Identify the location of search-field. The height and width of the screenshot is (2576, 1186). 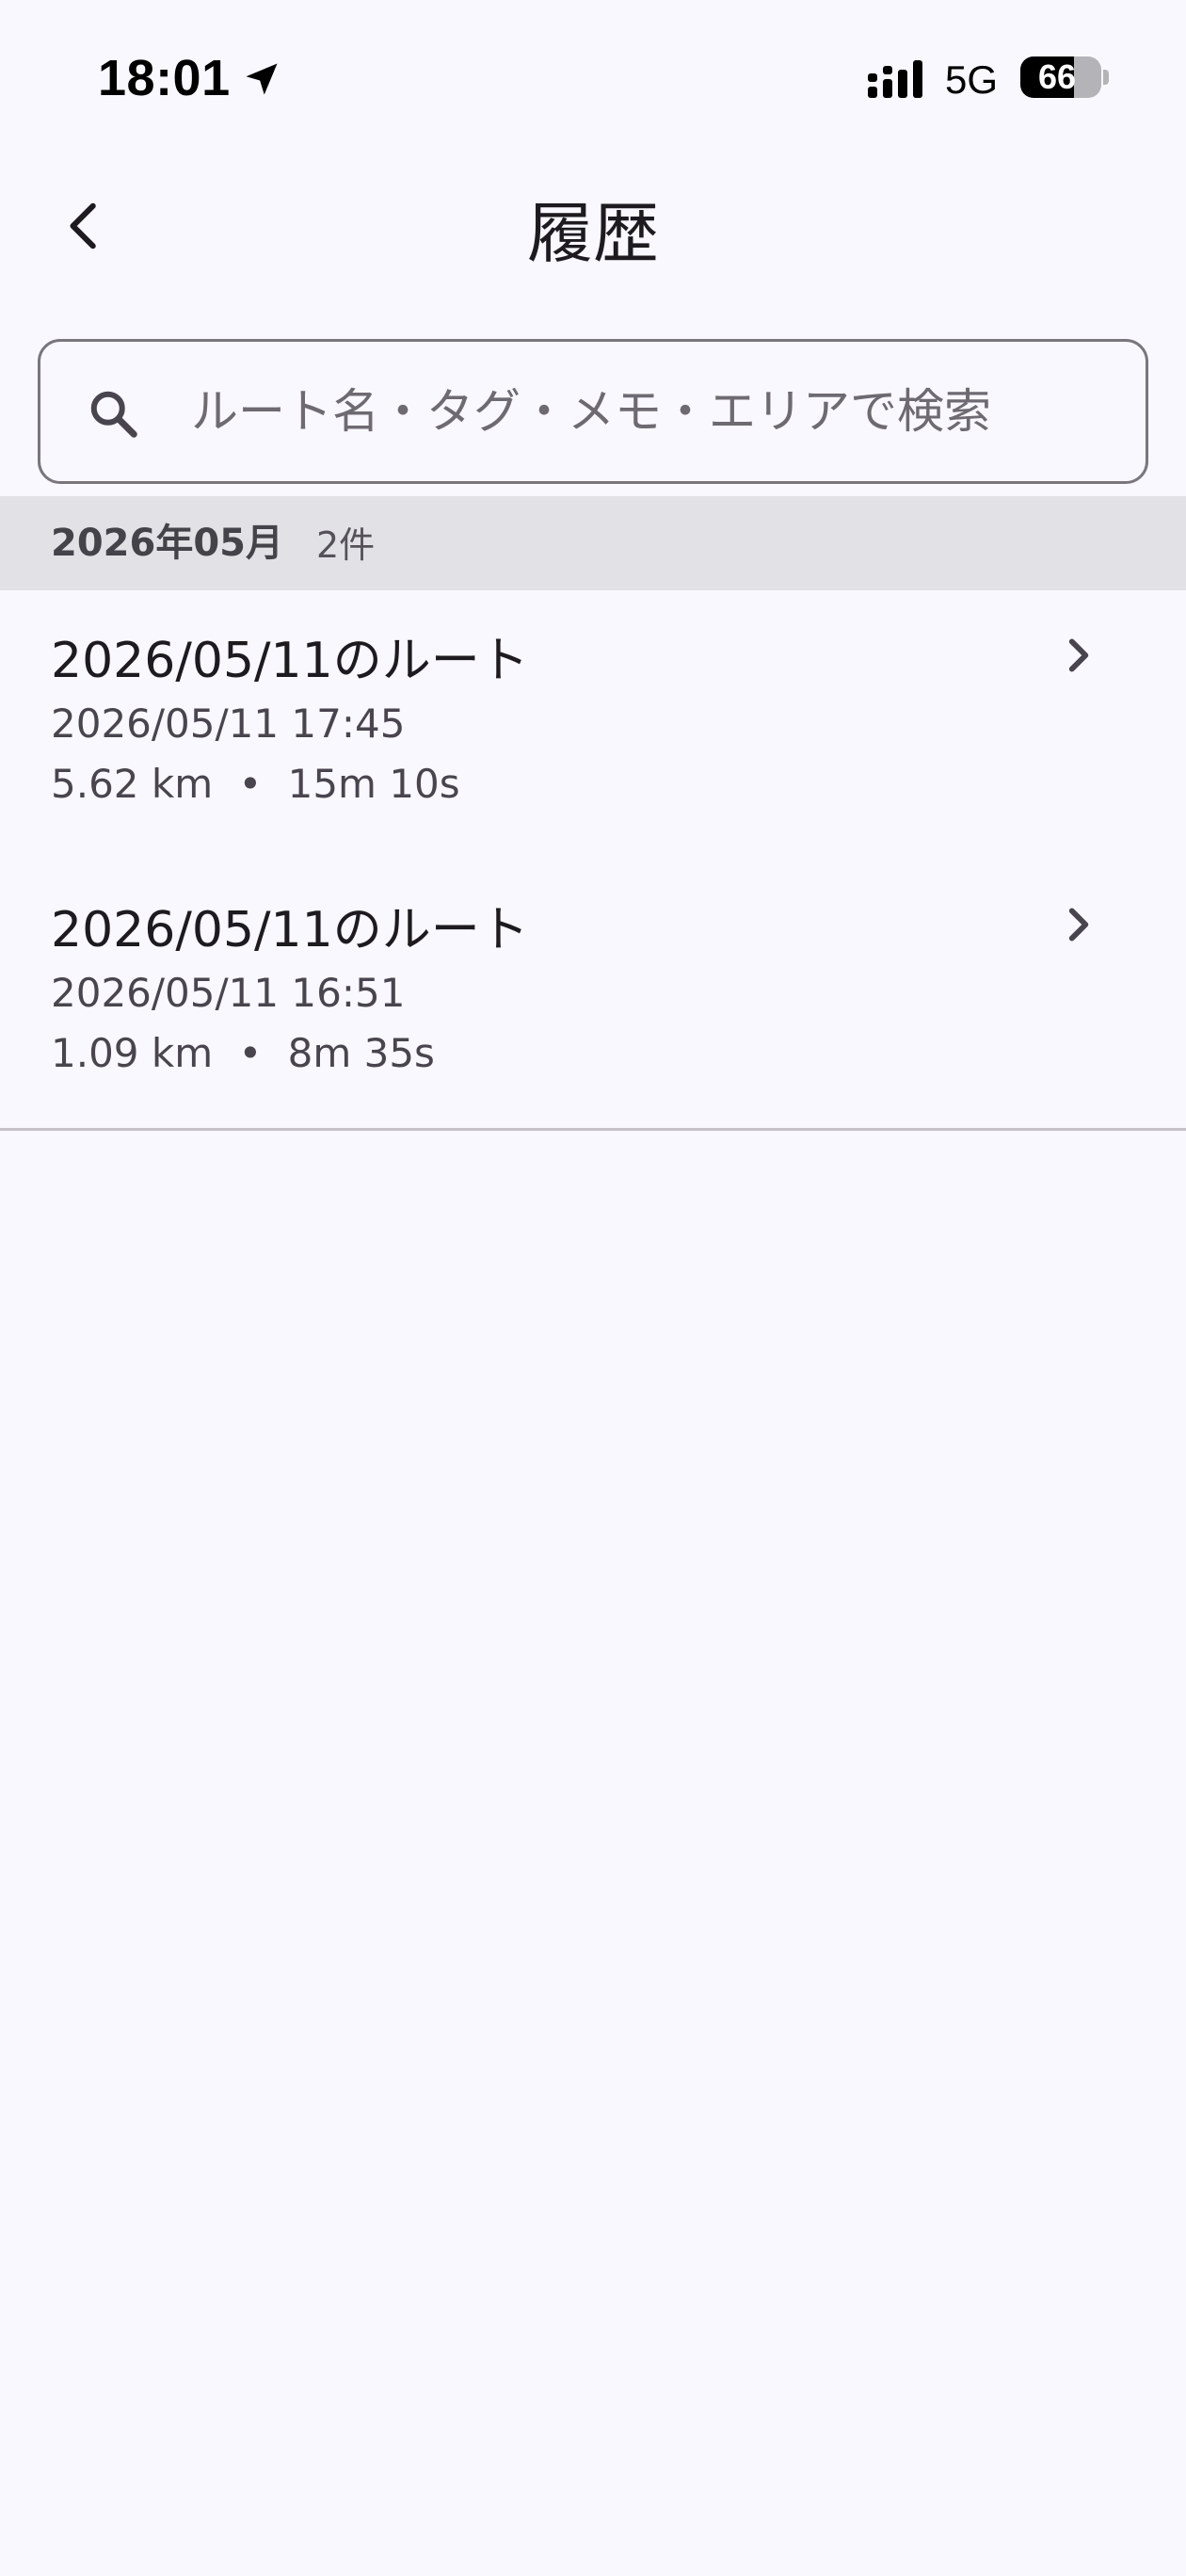
(593, 411).